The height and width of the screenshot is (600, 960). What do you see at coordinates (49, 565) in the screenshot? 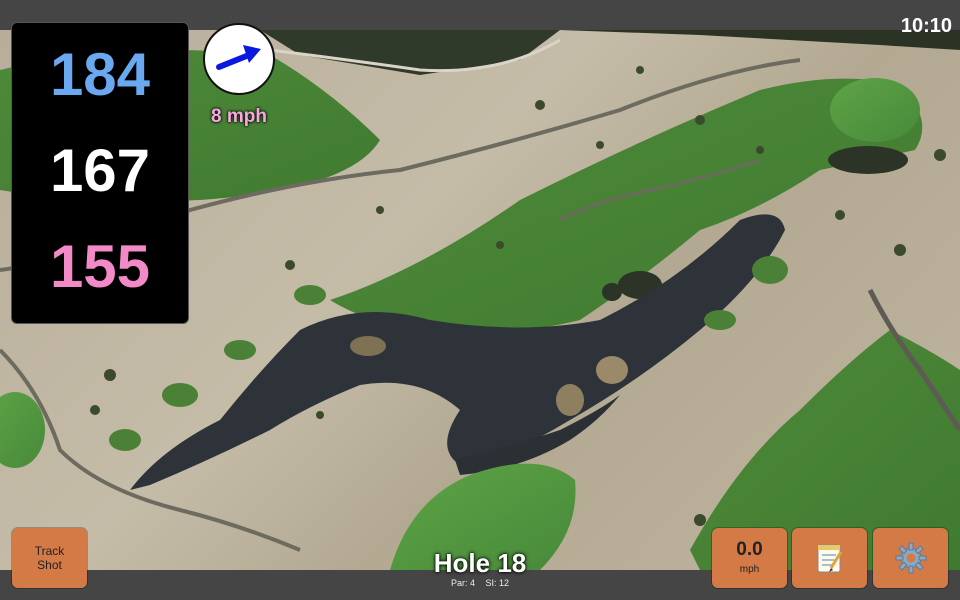
I see `track-shot-label-line2: Shot` at bounding box center [49, 565].